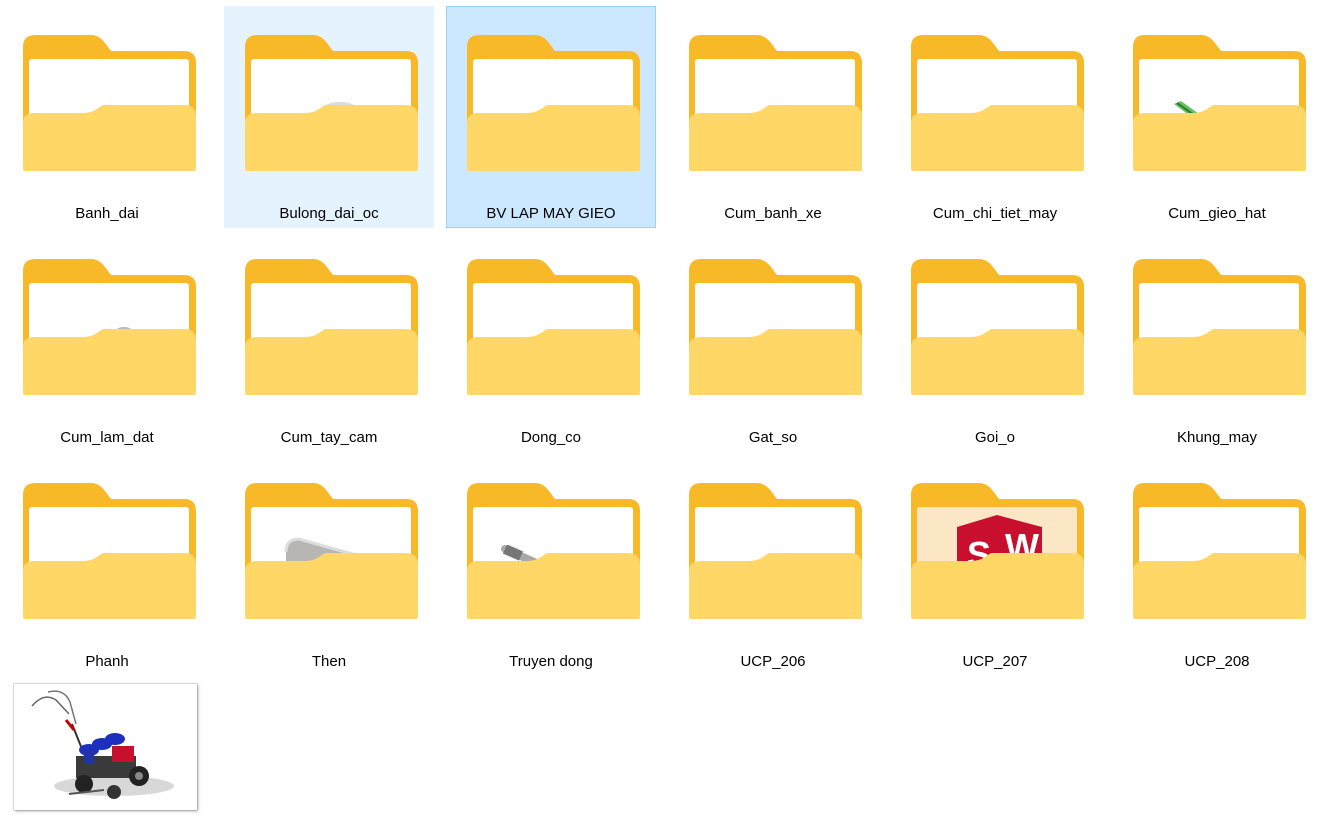 The height and width of the screenshot is (815, 1330). I want to click on folder-label: UCP_206, so click(773, 661).